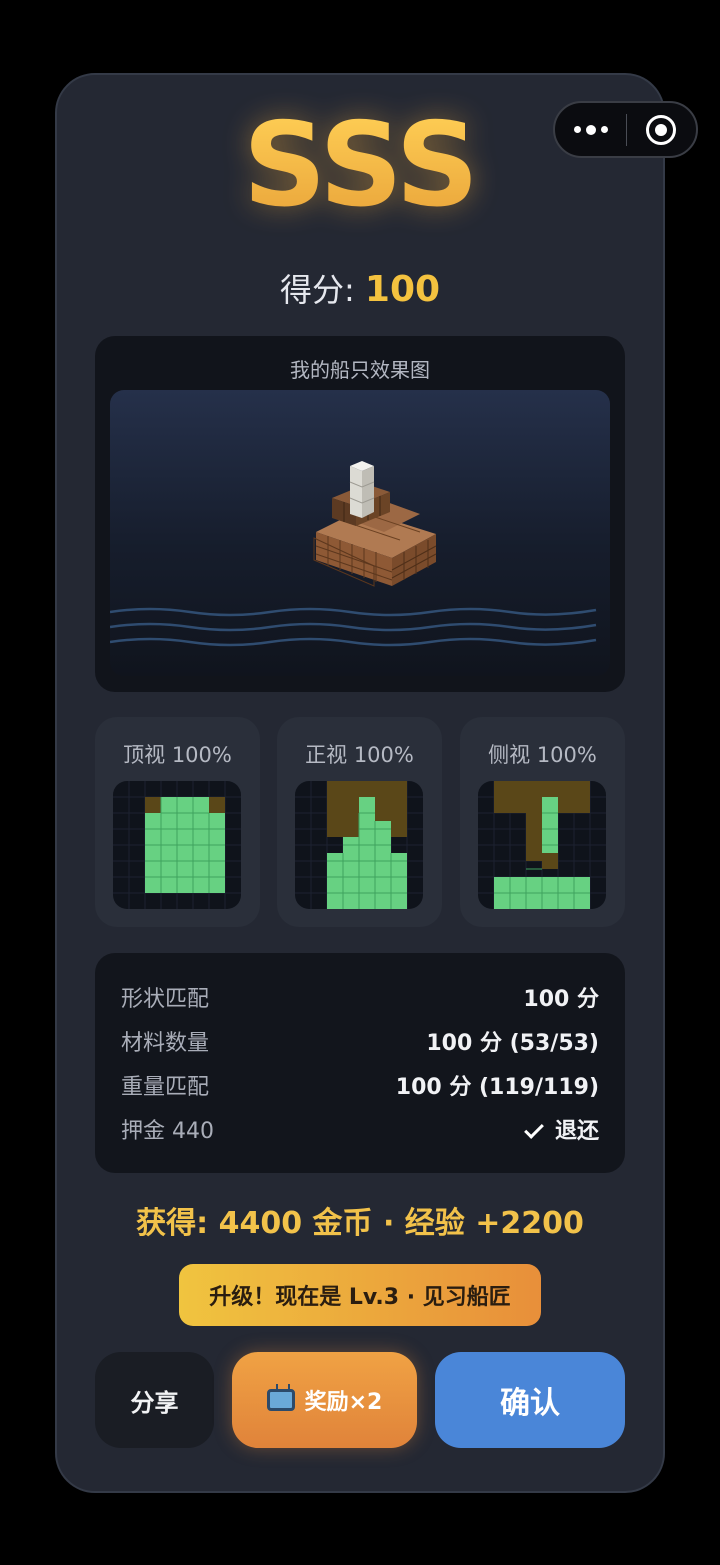 The height and width of the screenshot is (1565, 720). Describe the element at coordinates (360, 1041) in the screenshot. I see `stat-row-material: 材料数量 100 分 (53/53)` at that location.